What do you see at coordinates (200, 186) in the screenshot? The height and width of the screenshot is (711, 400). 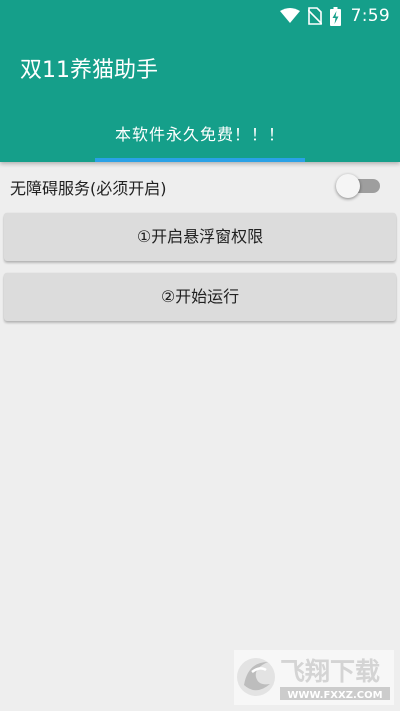 I see `accessibility-switch-row: 无障碍服务(必须开启)` at bounding box center [200, 186].